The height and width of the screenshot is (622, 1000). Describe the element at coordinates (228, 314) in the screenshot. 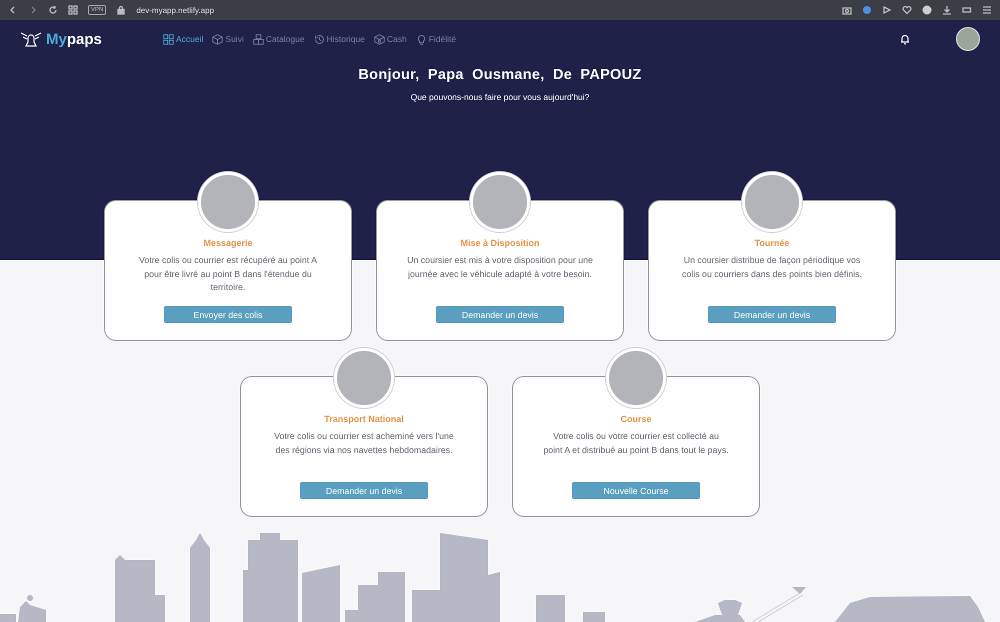

I see `service-action-button: Envoyer des colis` at that location.